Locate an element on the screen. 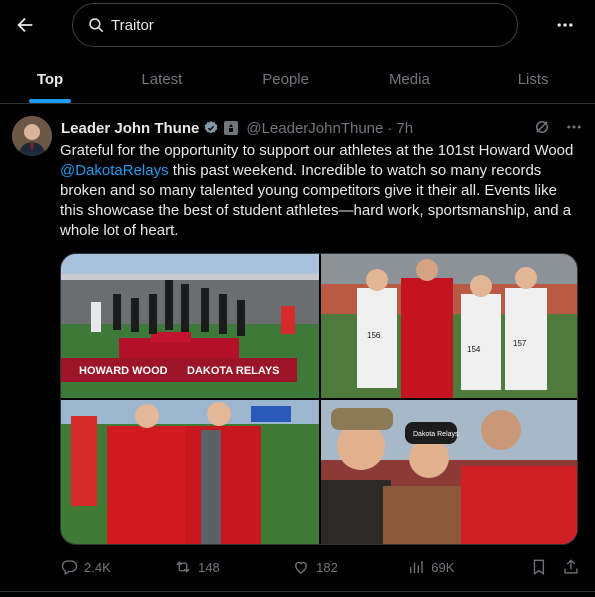 The height and width of the screenshot is (597, 595). repost-count: 148 is located at coordinates (209, 567).